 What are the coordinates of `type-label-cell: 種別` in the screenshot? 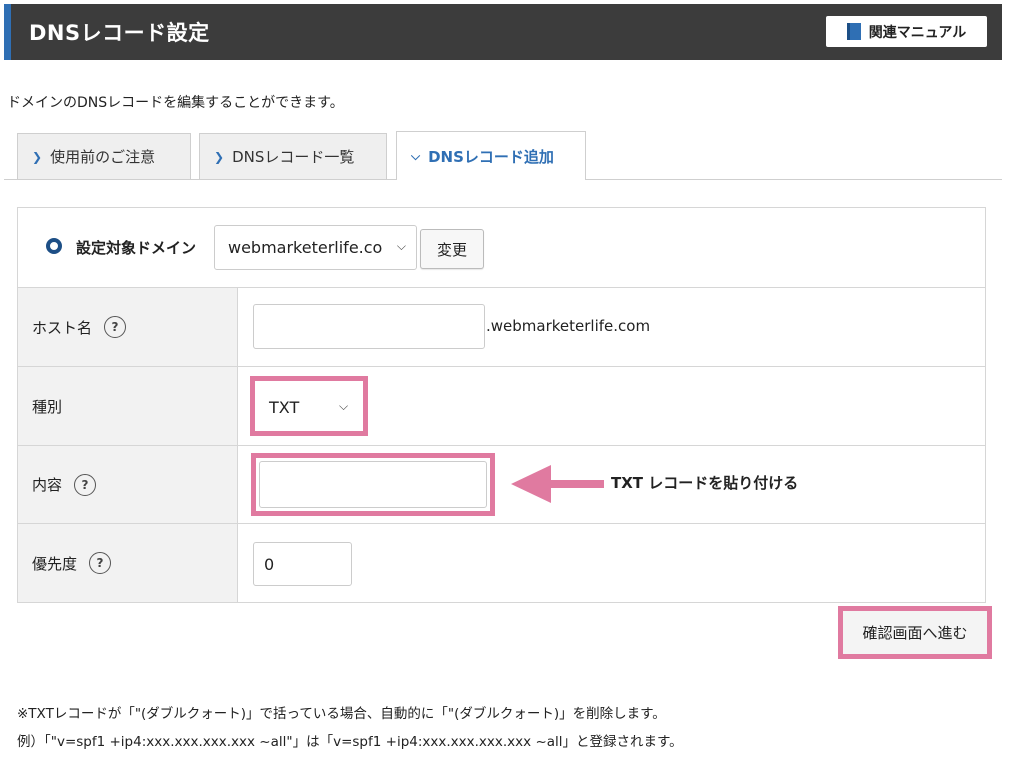 It's located at (128, 406).